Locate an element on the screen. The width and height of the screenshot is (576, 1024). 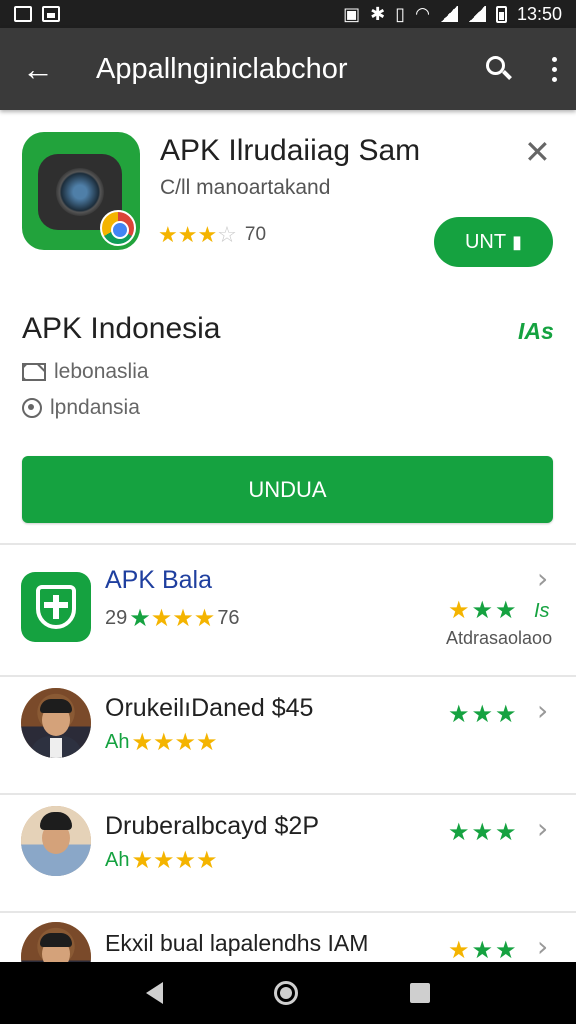
mail-icon is located at coordinates (34, 372).